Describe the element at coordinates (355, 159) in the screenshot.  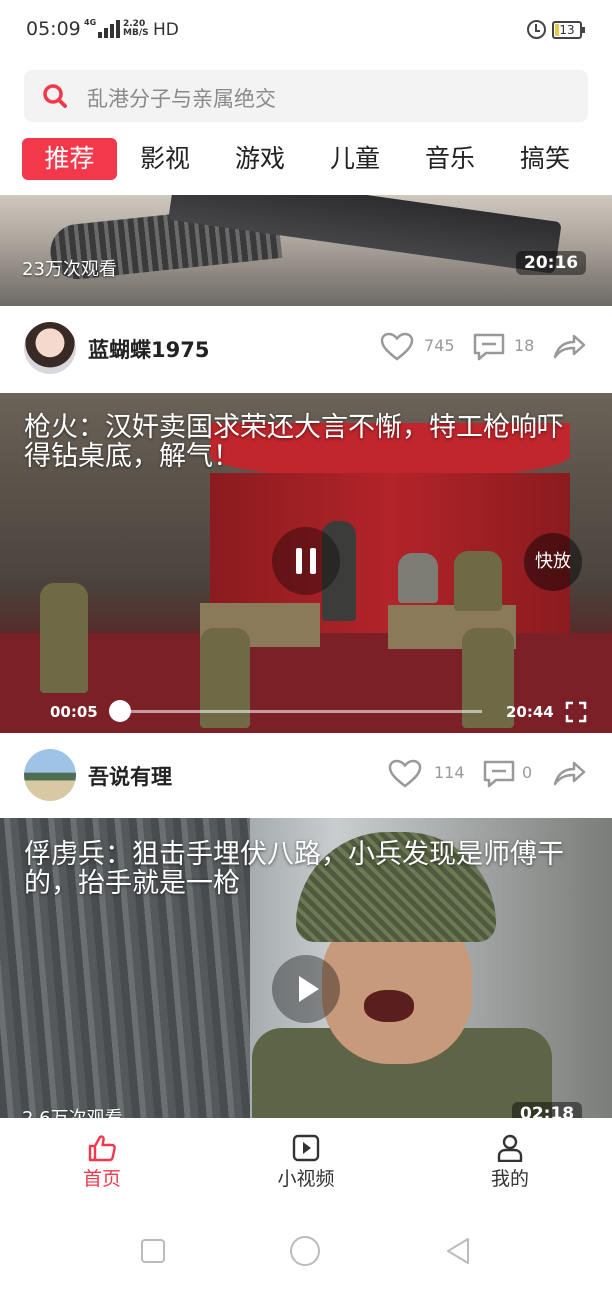
I see `tab-kids: 儿童` at that location.